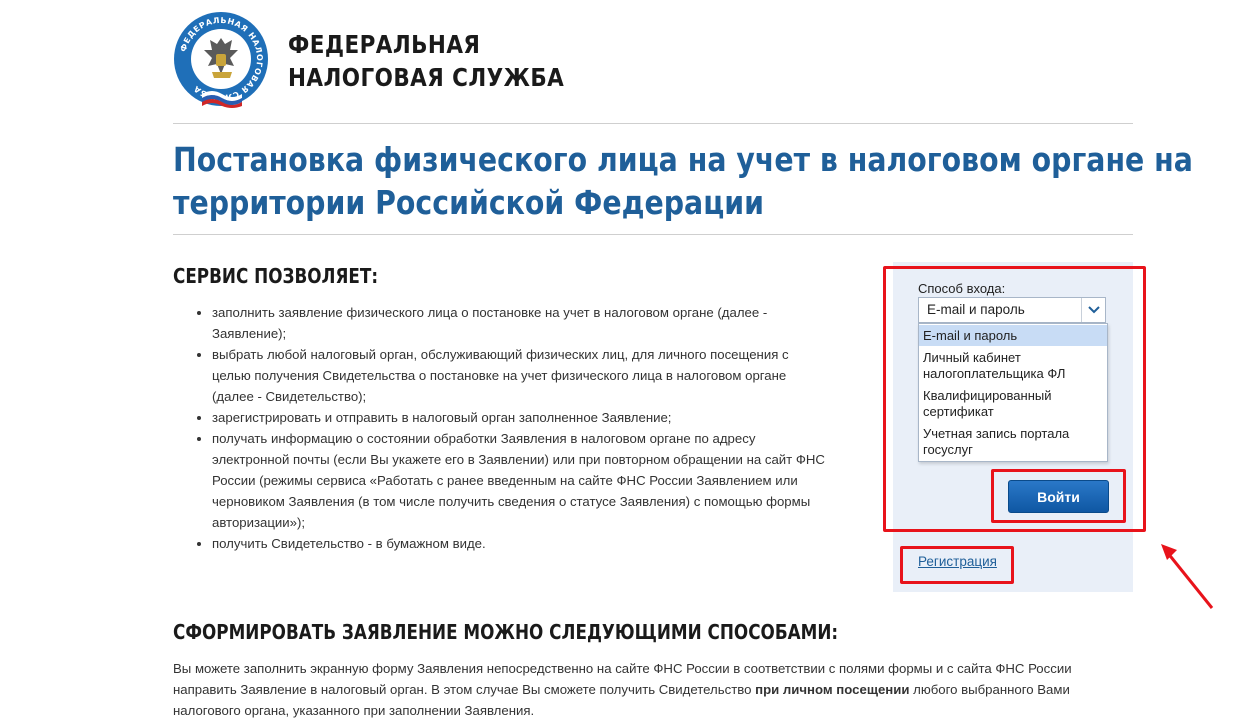 Image resolution: width=1237 pixels, height=724 pixels. What do you see at coordinates (469, 202) in the screenshot?
I see `page-title-line2: территории Российской Федерации` at bounding box center [469, 202].